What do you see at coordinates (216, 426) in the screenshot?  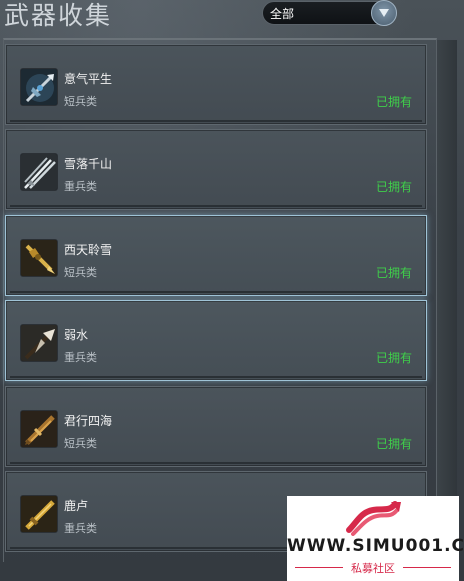 I see `weapon-card: 君行四海 短兵类 已拥有` at bounding box center [216, 426].